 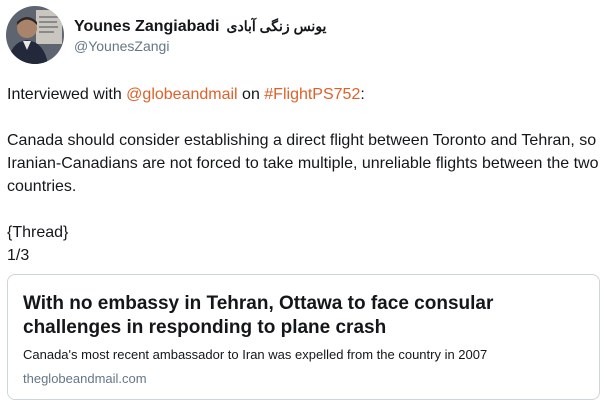 What do you see at coordinates (38, 232) in the screenshot?
I see `thread-label: {Thread}` at bounding box center [38, 232].